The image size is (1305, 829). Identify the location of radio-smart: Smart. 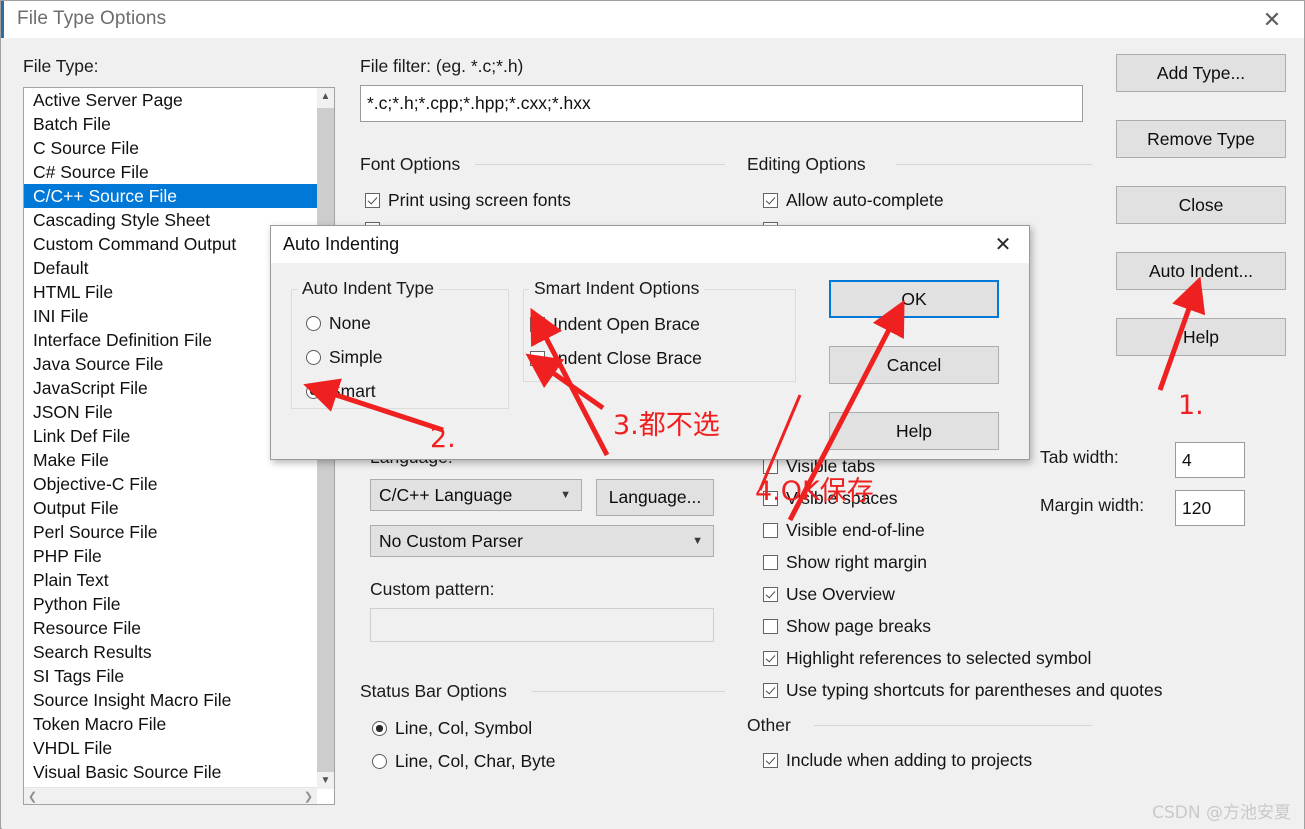
(341, 391).